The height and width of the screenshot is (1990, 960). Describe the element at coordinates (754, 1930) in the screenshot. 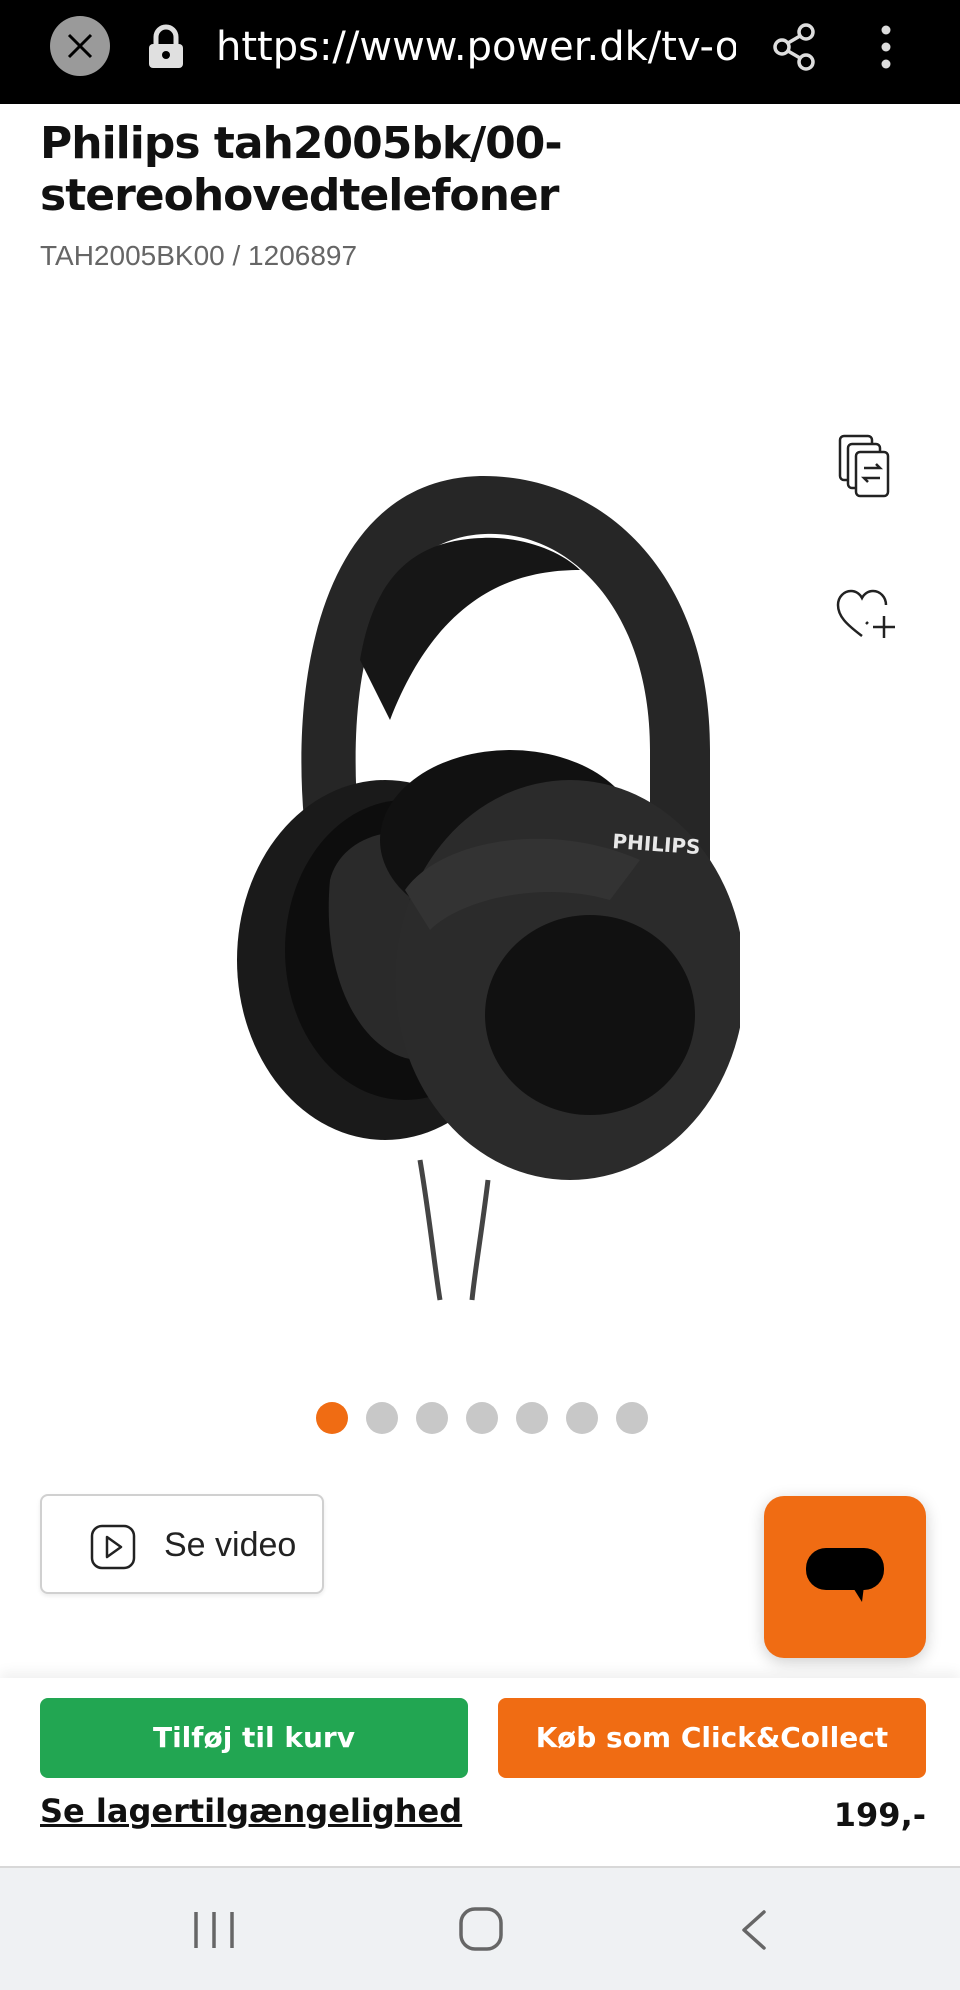

I see `back-icon` at that location.